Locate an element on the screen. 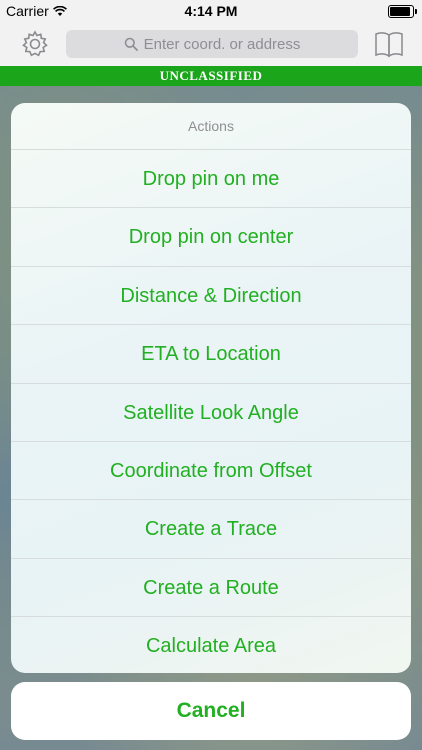 The image size is (422, 750). action-calculate-area: Calculate Area is located at coordinates (211, 645).